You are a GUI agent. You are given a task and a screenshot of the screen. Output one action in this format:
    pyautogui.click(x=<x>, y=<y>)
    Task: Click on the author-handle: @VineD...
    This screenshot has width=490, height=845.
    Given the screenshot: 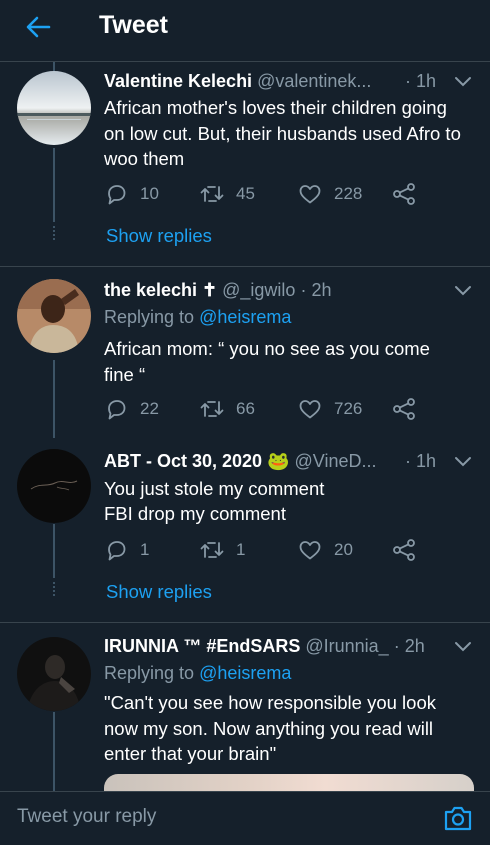 What is the action you would take?
    pyautogui.click(x=336, y=461)
    